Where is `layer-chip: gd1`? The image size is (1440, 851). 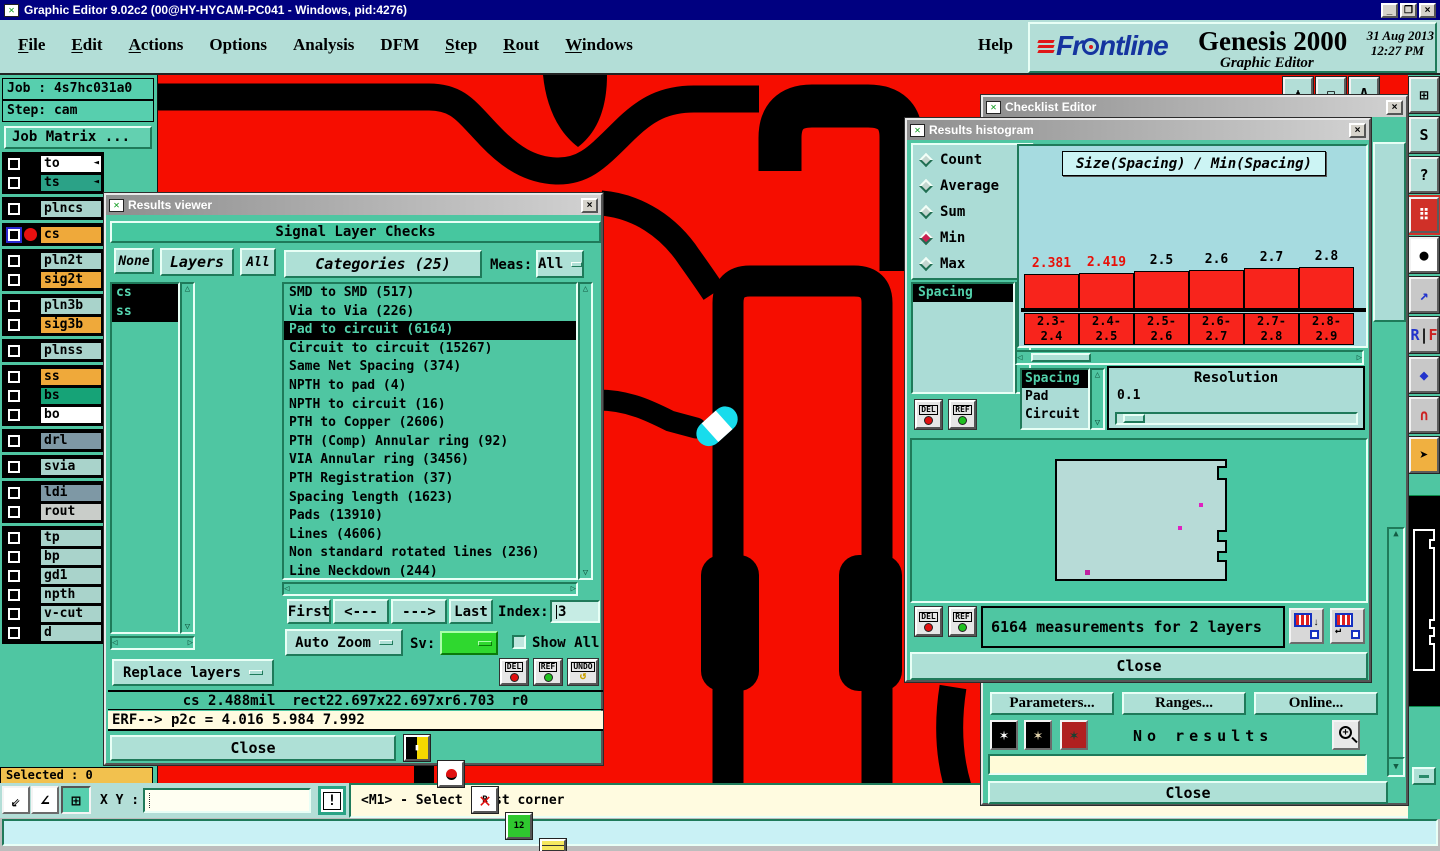 layer-chip: gd1 is located at coordinates (71, 575).